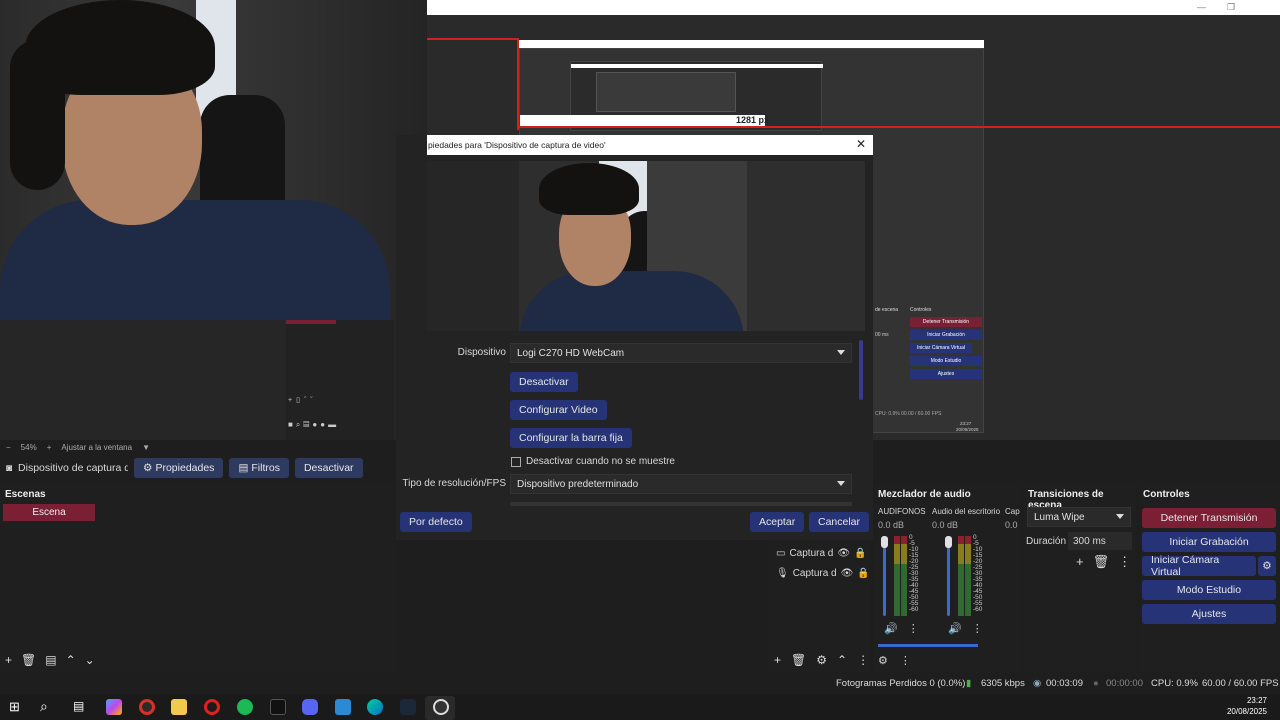  I want to click on taskbar-date: 20/08/2025, so click(1246, 711).